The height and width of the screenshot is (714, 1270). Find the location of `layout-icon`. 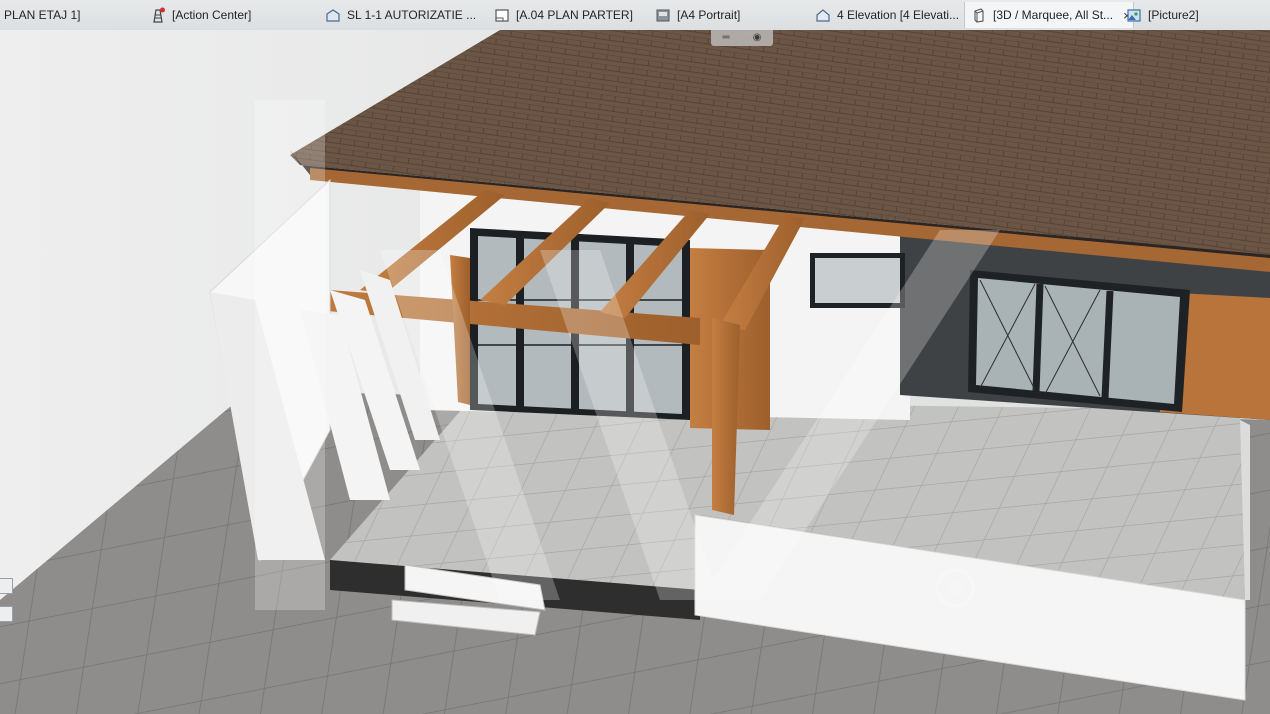

layout-icon is located at coordinates (502, 15).